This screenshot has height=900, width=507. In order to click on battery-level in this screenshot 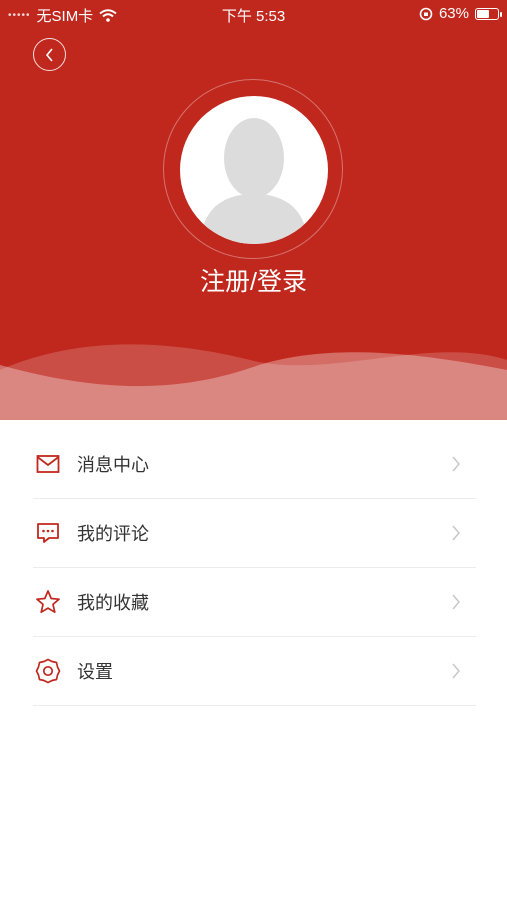, I will do `click(483, 13)`.